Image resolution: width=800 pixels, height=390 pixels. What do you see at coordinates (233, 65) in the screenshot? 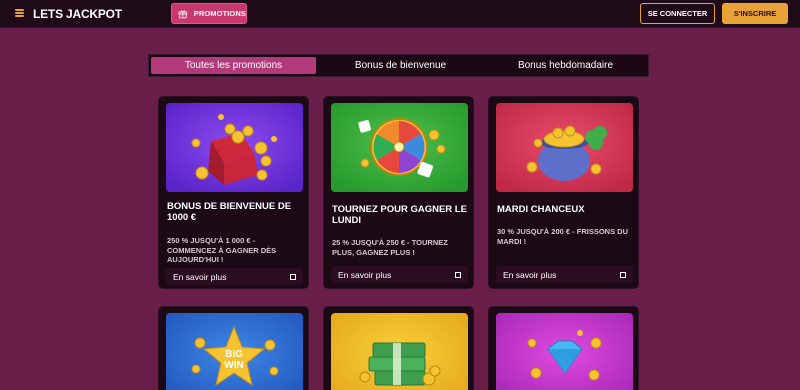
I see `tab-all-promotions: Toutes les promotions` at bounding box center [233, 65].